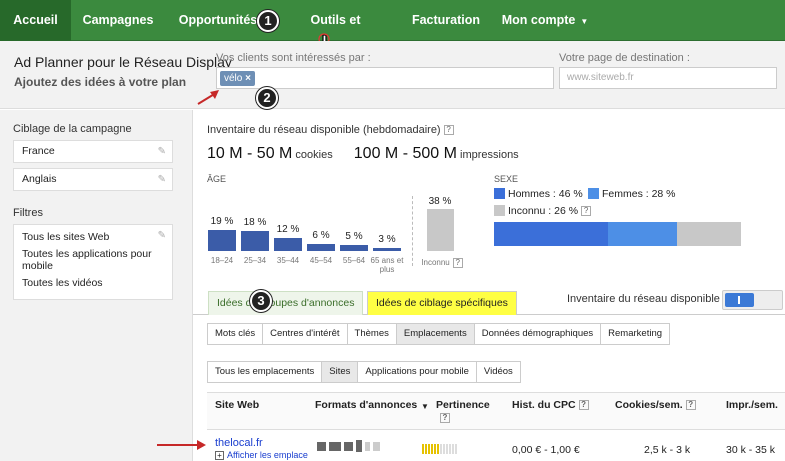 The height and width of the screenshot is (461, 785). I want to click on nav-facturation: Facturation, so click(446, 20).